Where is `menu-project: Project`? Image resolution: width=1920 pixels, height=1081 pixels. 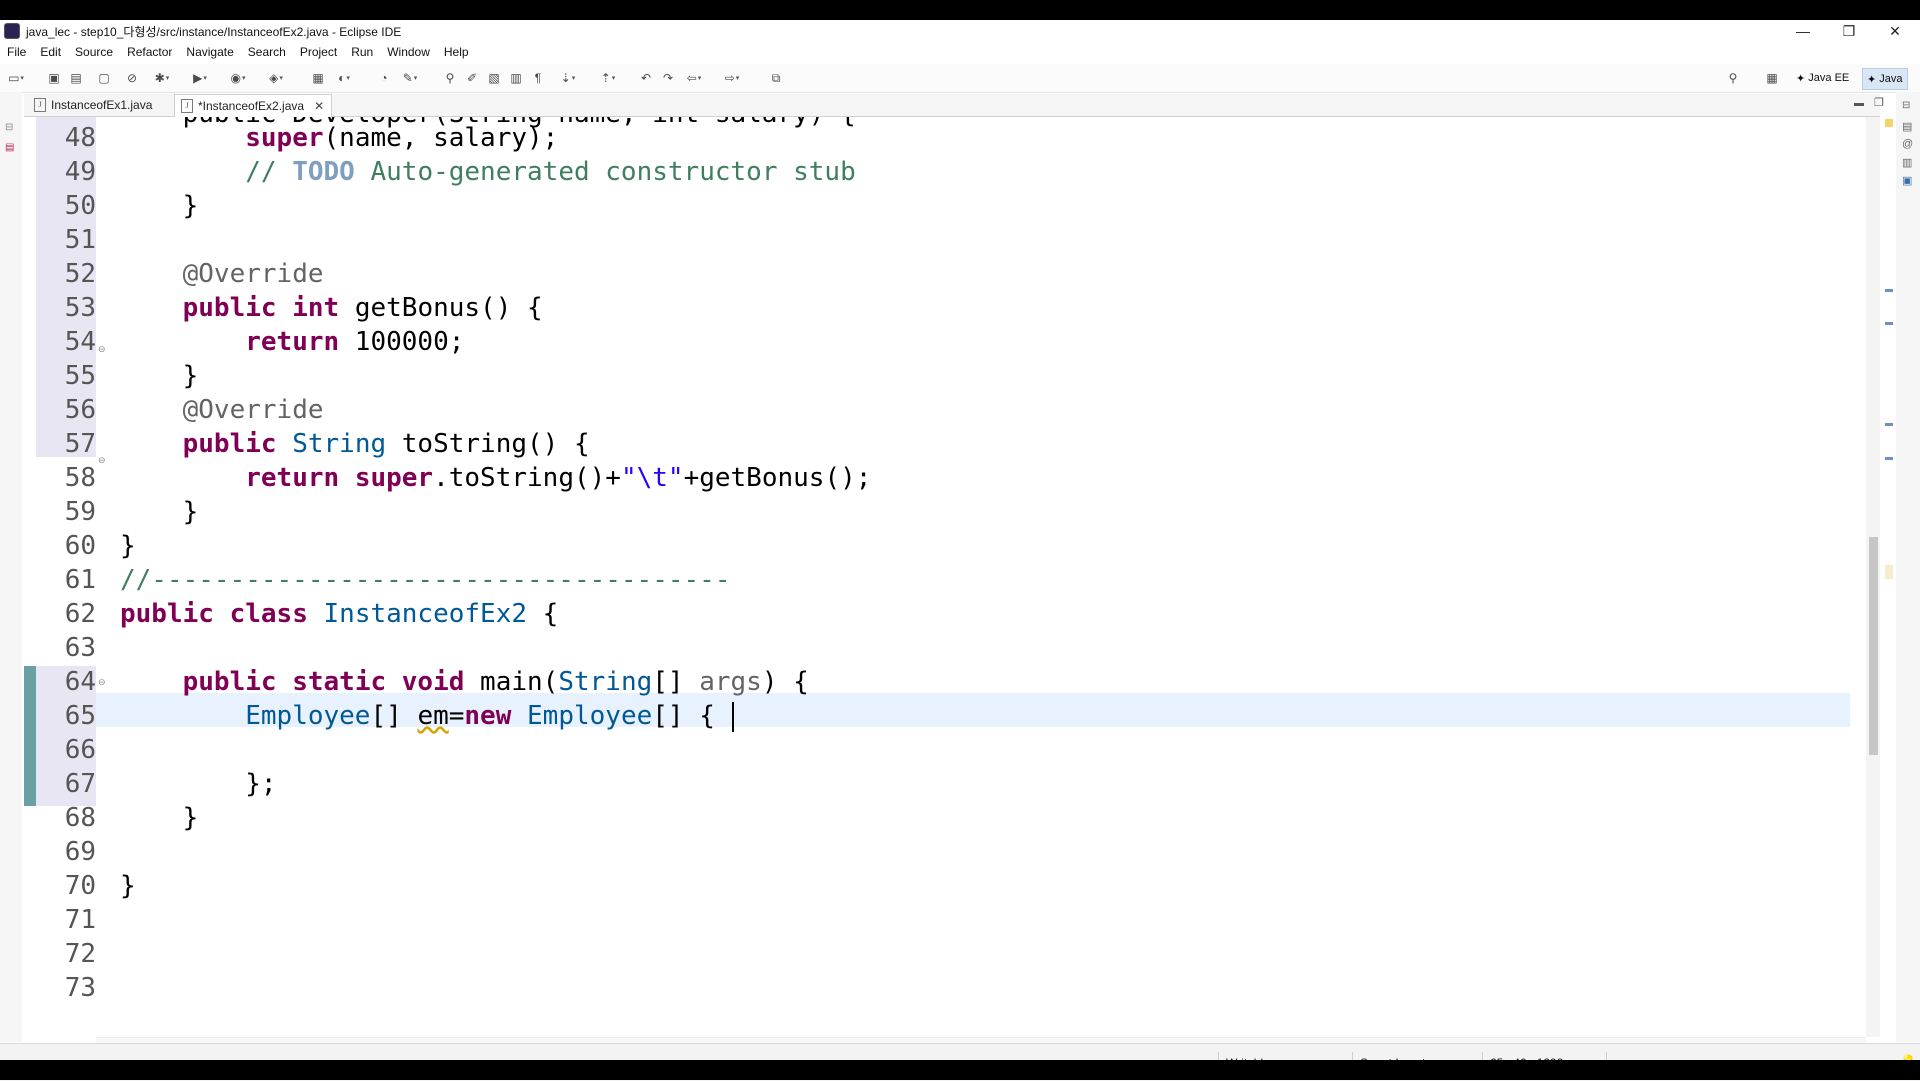 menu-project: Project is located at coordinates (318, 52).